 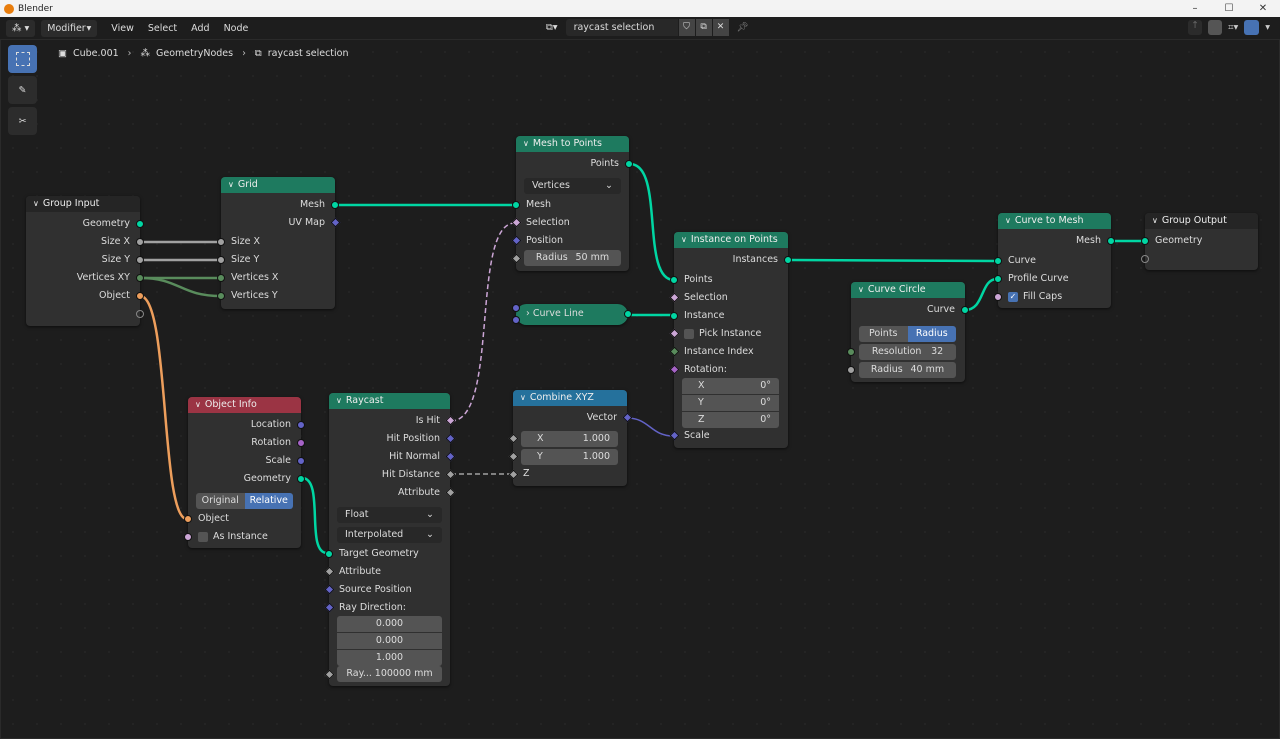 I want to click on links-cut-tool: ✂, so click(x=22, y=121).